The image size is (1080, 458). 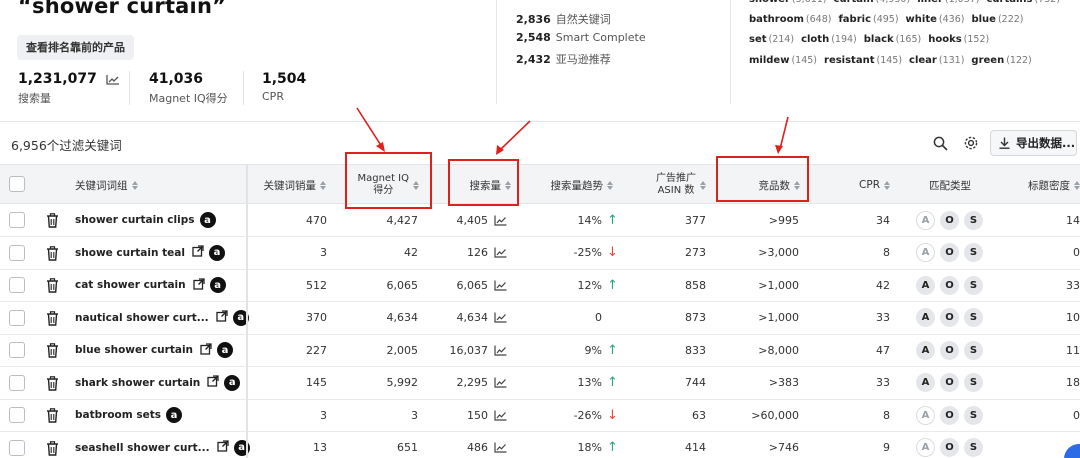 I want to click on keyword-link: blue shower curtain, so click(x=134, y=350).